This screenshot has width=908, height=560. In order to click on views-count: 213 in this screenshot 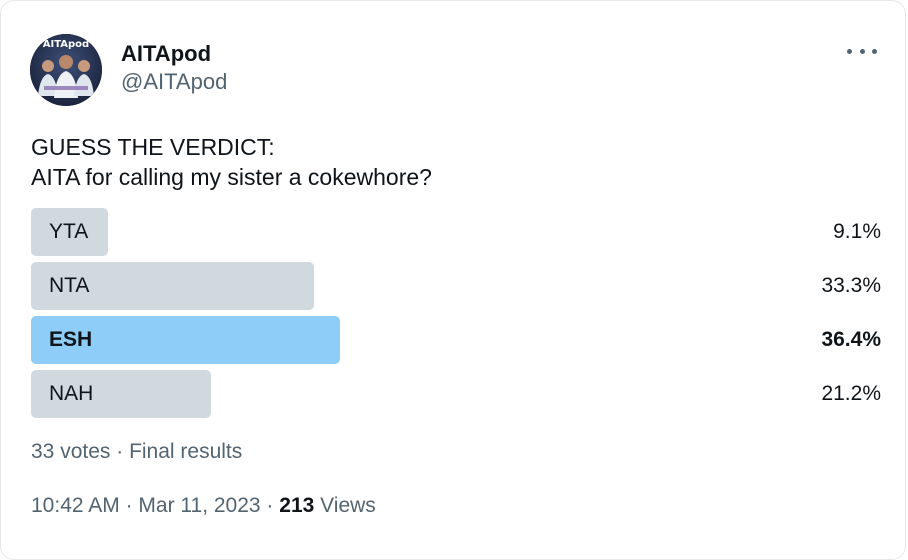, I will do `click(297, 505)`.